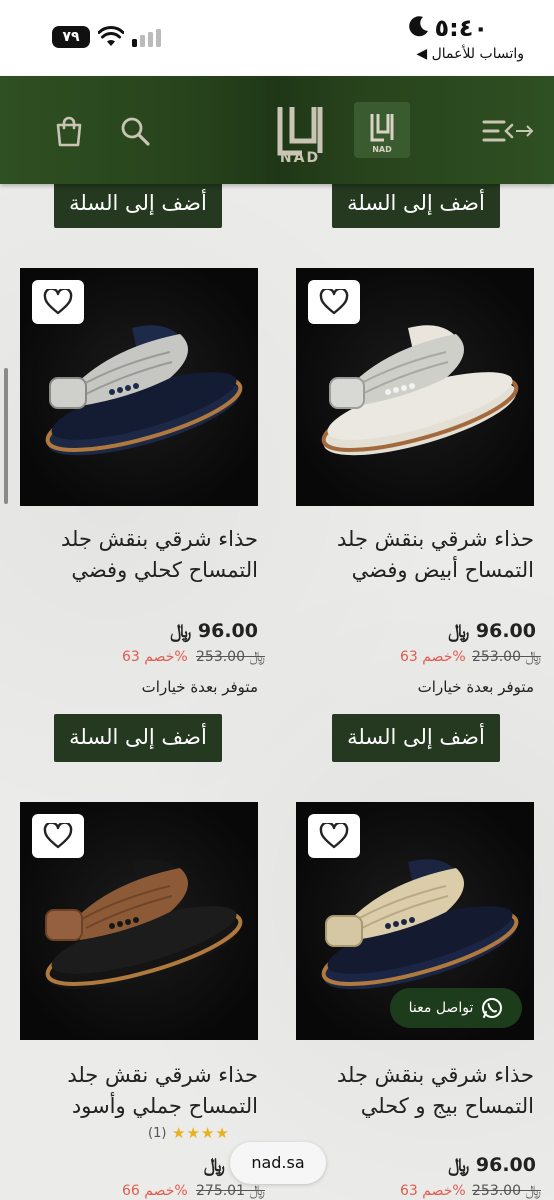 This screenshot has width=554, height=1200. Describe the element at coordinates (461, 28) in the screenshot. I see `status-time: ٥:٤٠` at that location.